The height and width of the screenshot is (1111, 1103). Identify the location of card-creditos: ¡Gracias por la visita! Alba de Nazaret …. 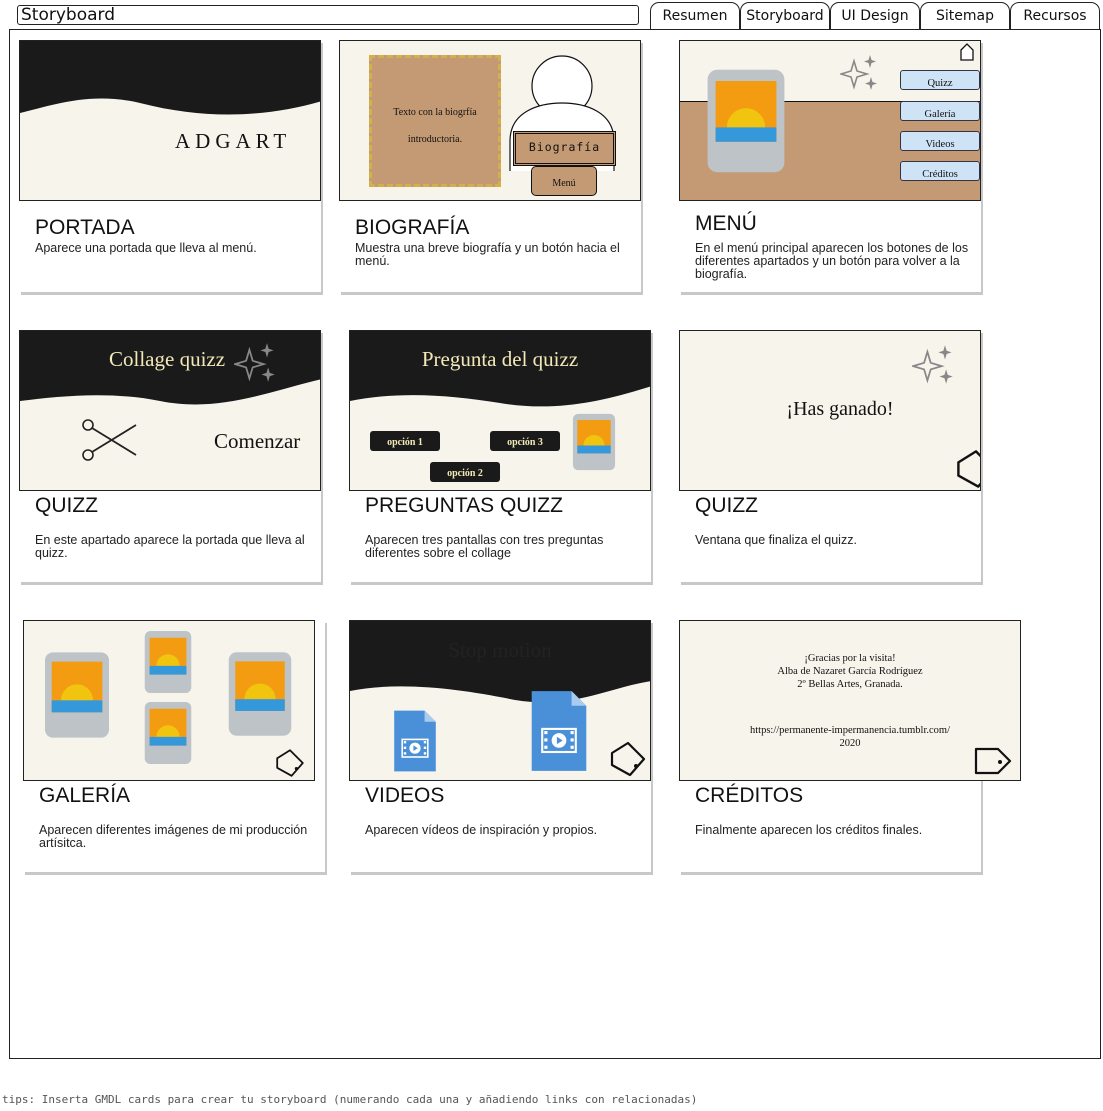
(850, 746).